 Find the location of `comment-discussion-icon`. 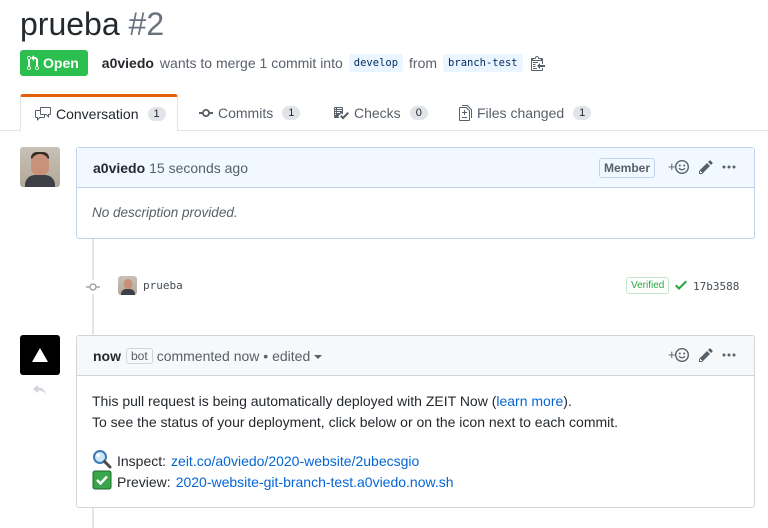

comment-discussion-icon is located at coordinates (43, 114).